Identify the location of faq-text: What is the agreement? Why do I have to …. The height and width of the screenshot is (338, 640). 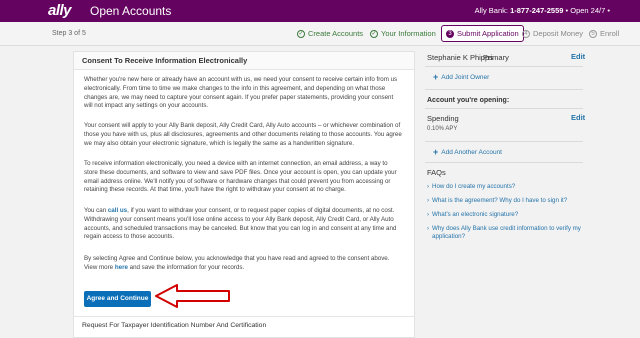
(500, 200).